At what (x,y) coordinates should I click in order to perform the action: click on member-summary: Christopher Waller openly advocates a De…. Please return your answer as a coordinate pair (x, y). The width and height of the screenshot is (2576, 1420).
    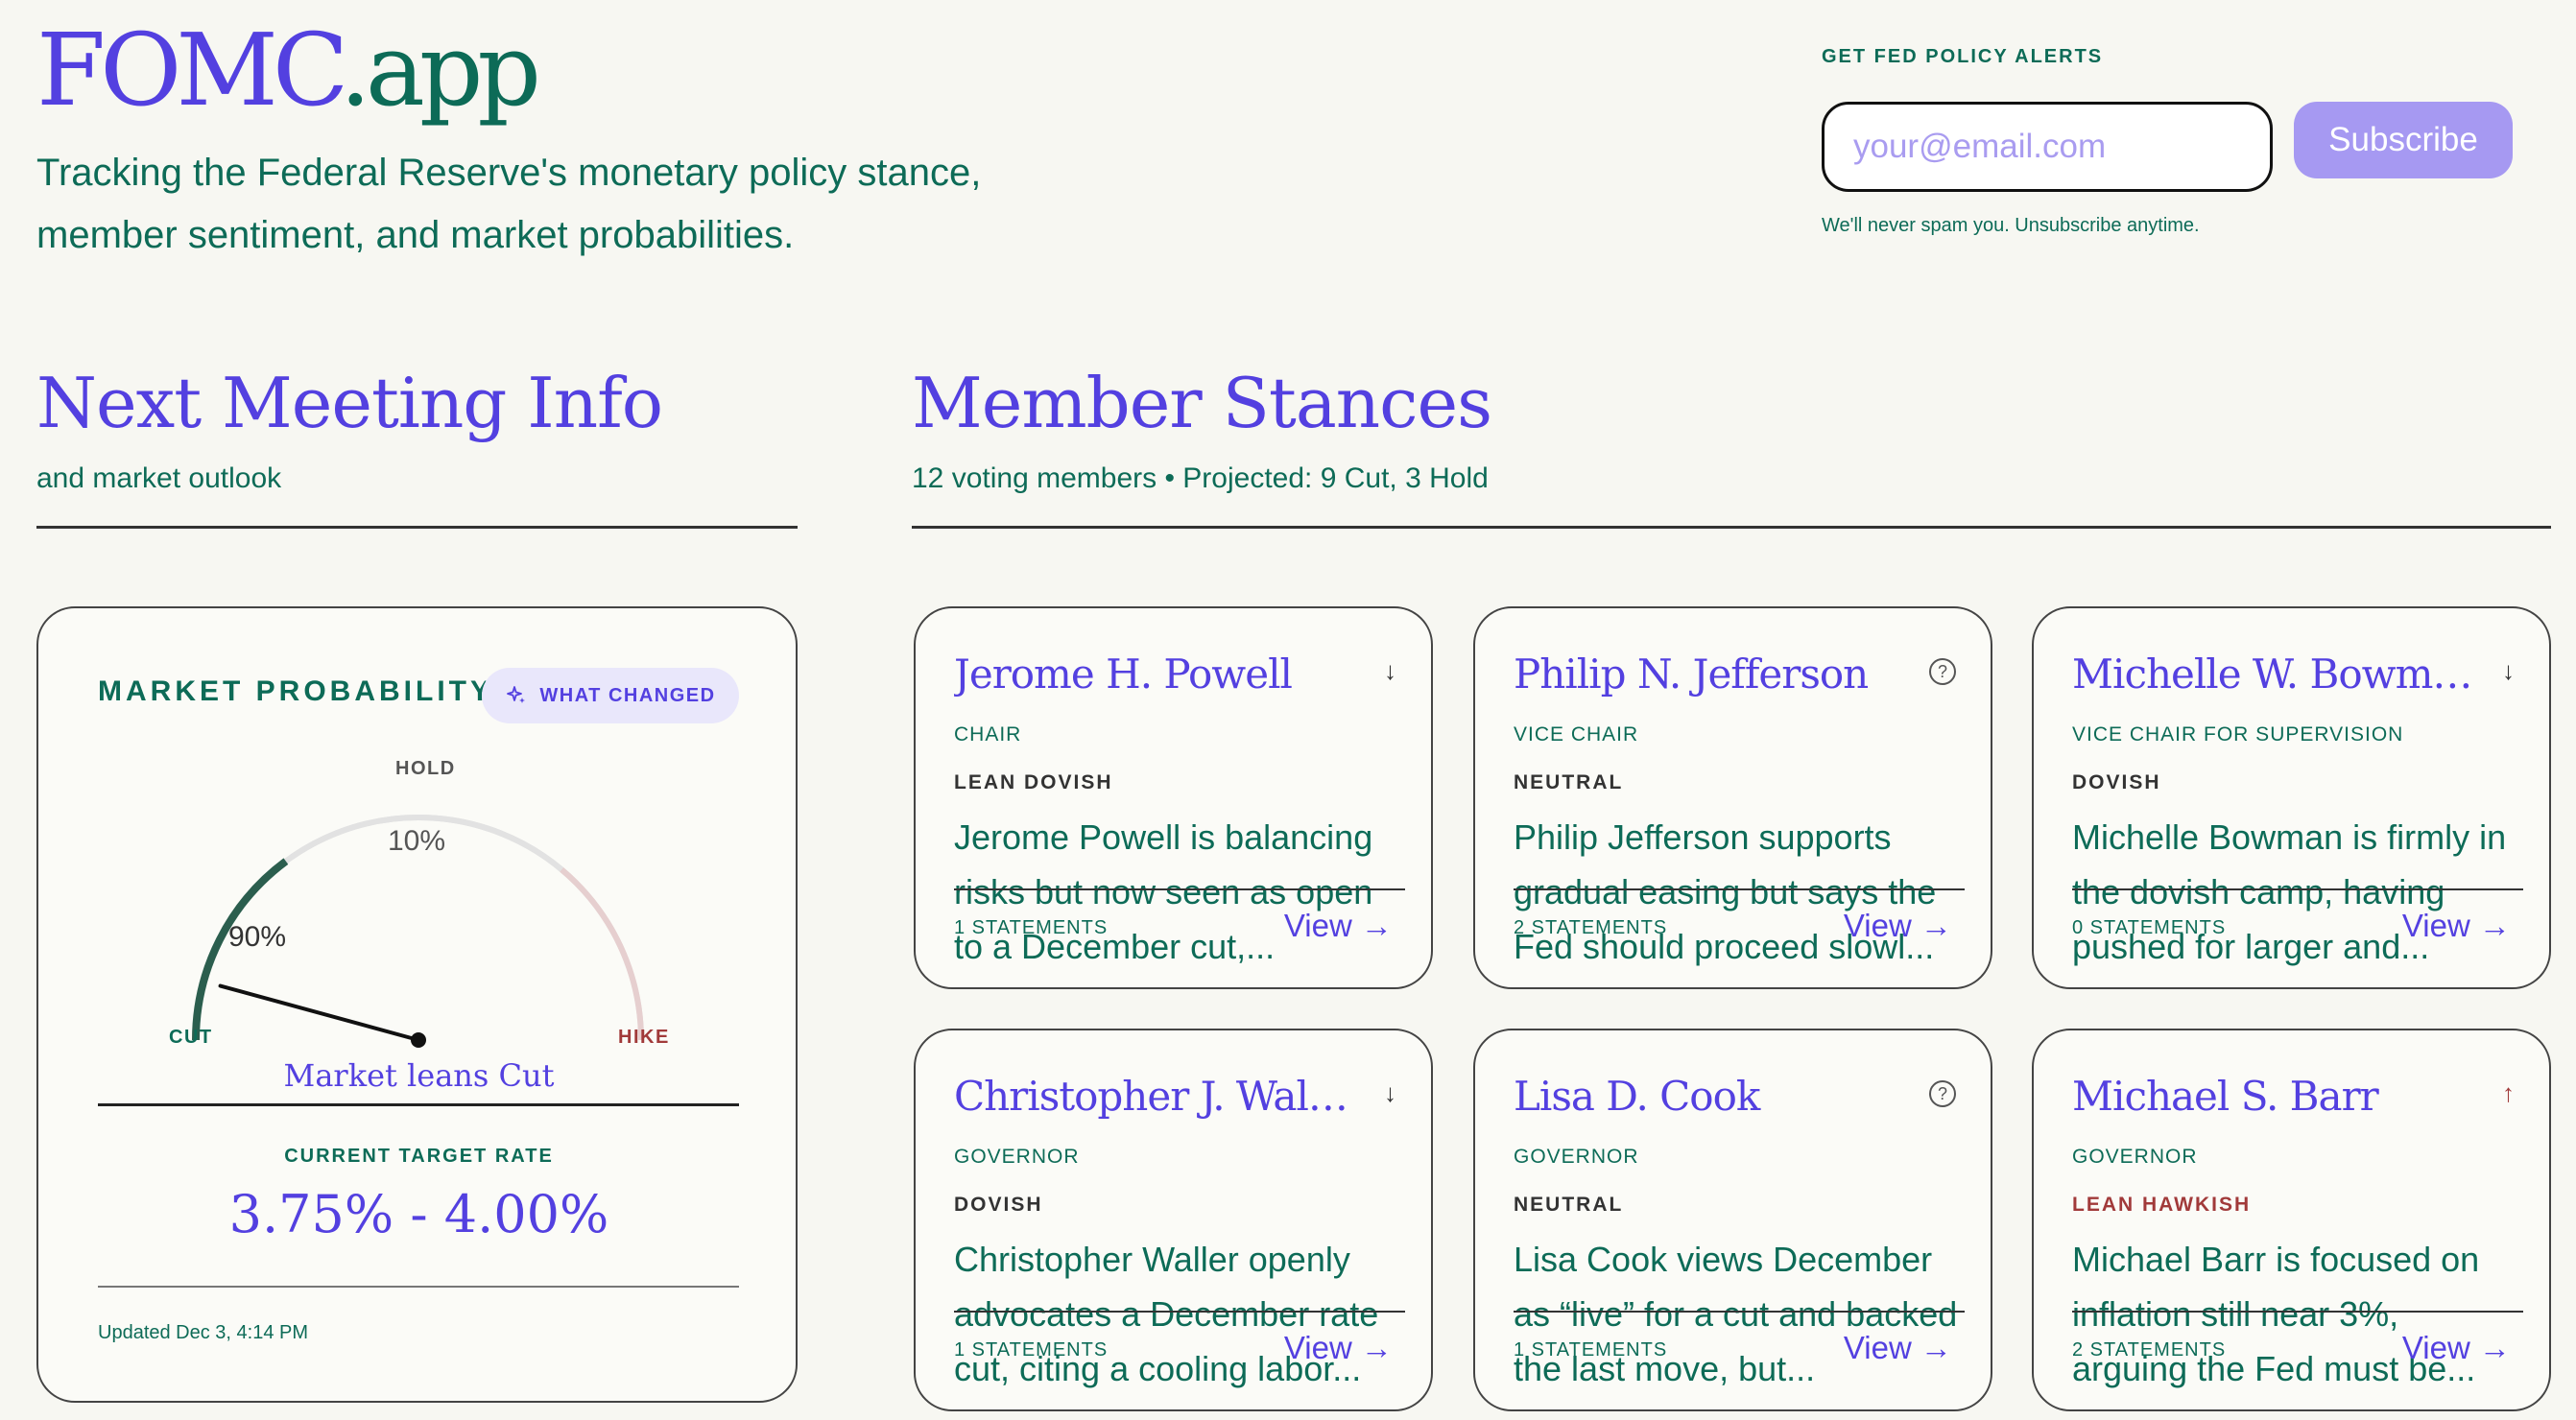
    Looking at the image, I should click on (1166, 1314).